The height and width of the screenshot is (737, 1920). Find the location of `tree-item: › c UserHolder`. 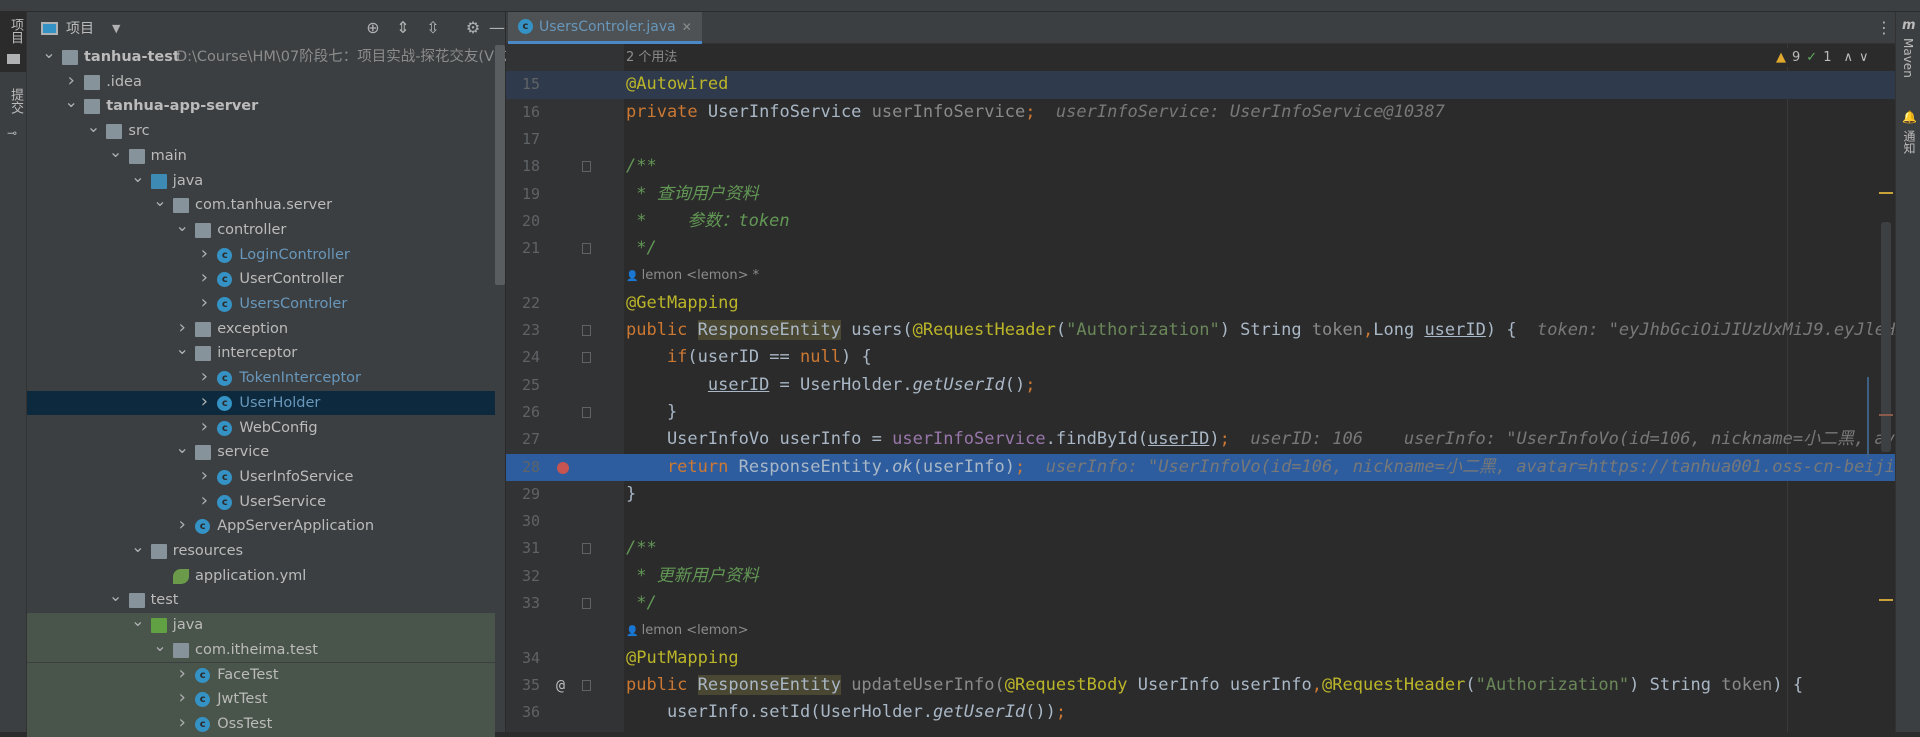

tree-item: › c UserHolder is located at coordinates (261, 403).